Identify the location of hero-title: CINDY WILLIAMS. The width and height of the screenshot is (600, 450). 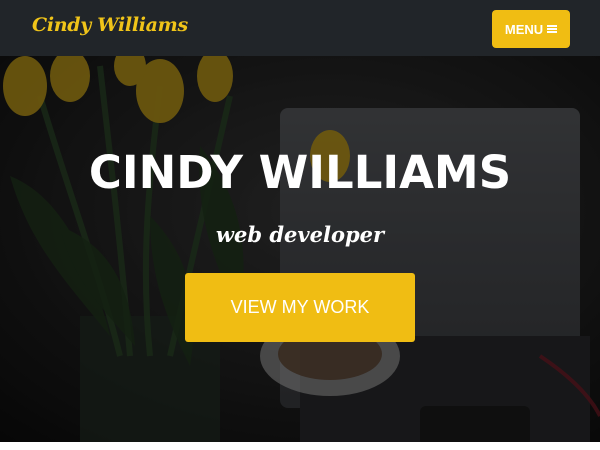
(300, 172).